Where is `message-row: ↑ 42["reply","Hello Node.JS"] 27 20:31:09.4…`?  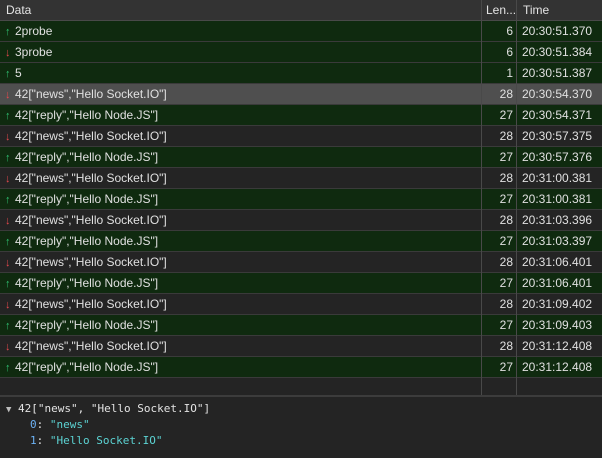
message-row: ↑ 42["reply","Hello Node.JS"] 27 20:31:09.4… is located at coordinates (301, 325).